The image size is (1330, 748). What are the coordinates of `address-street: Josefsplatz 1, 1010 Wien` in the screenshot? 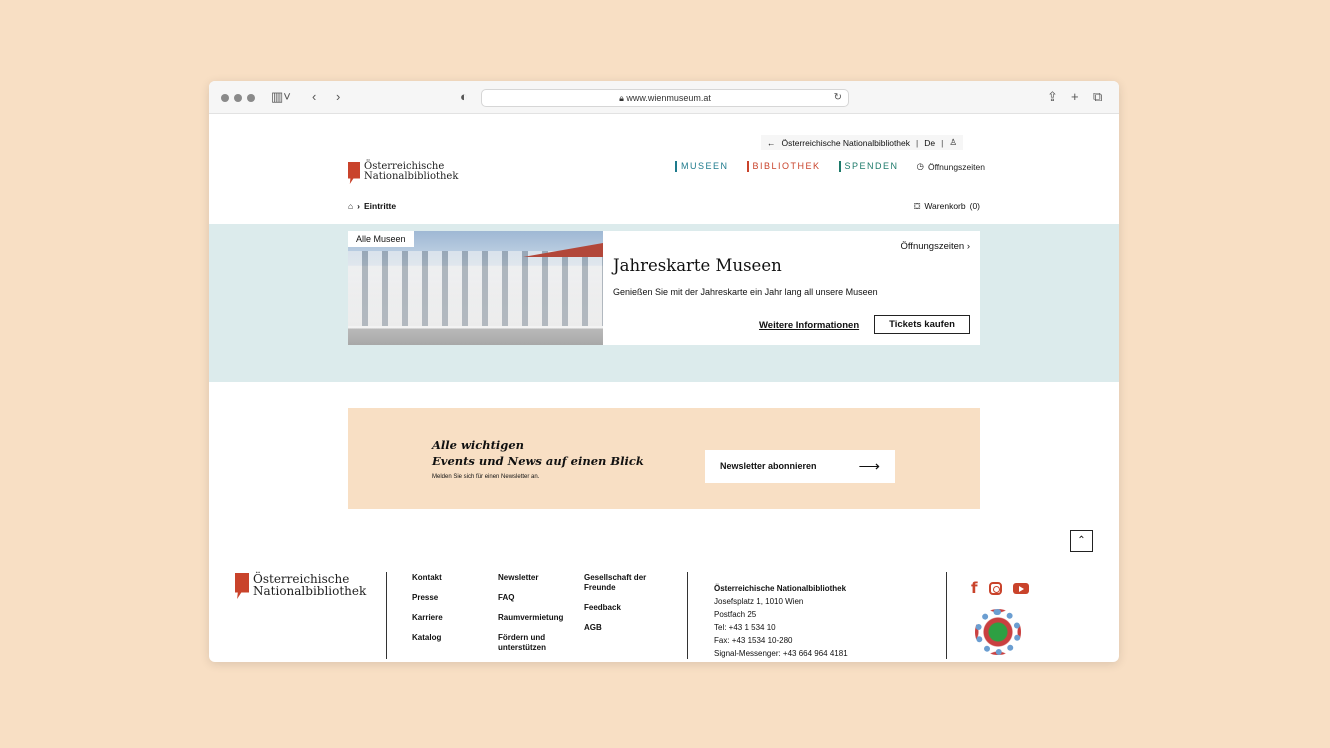 It's located at (759, 601).